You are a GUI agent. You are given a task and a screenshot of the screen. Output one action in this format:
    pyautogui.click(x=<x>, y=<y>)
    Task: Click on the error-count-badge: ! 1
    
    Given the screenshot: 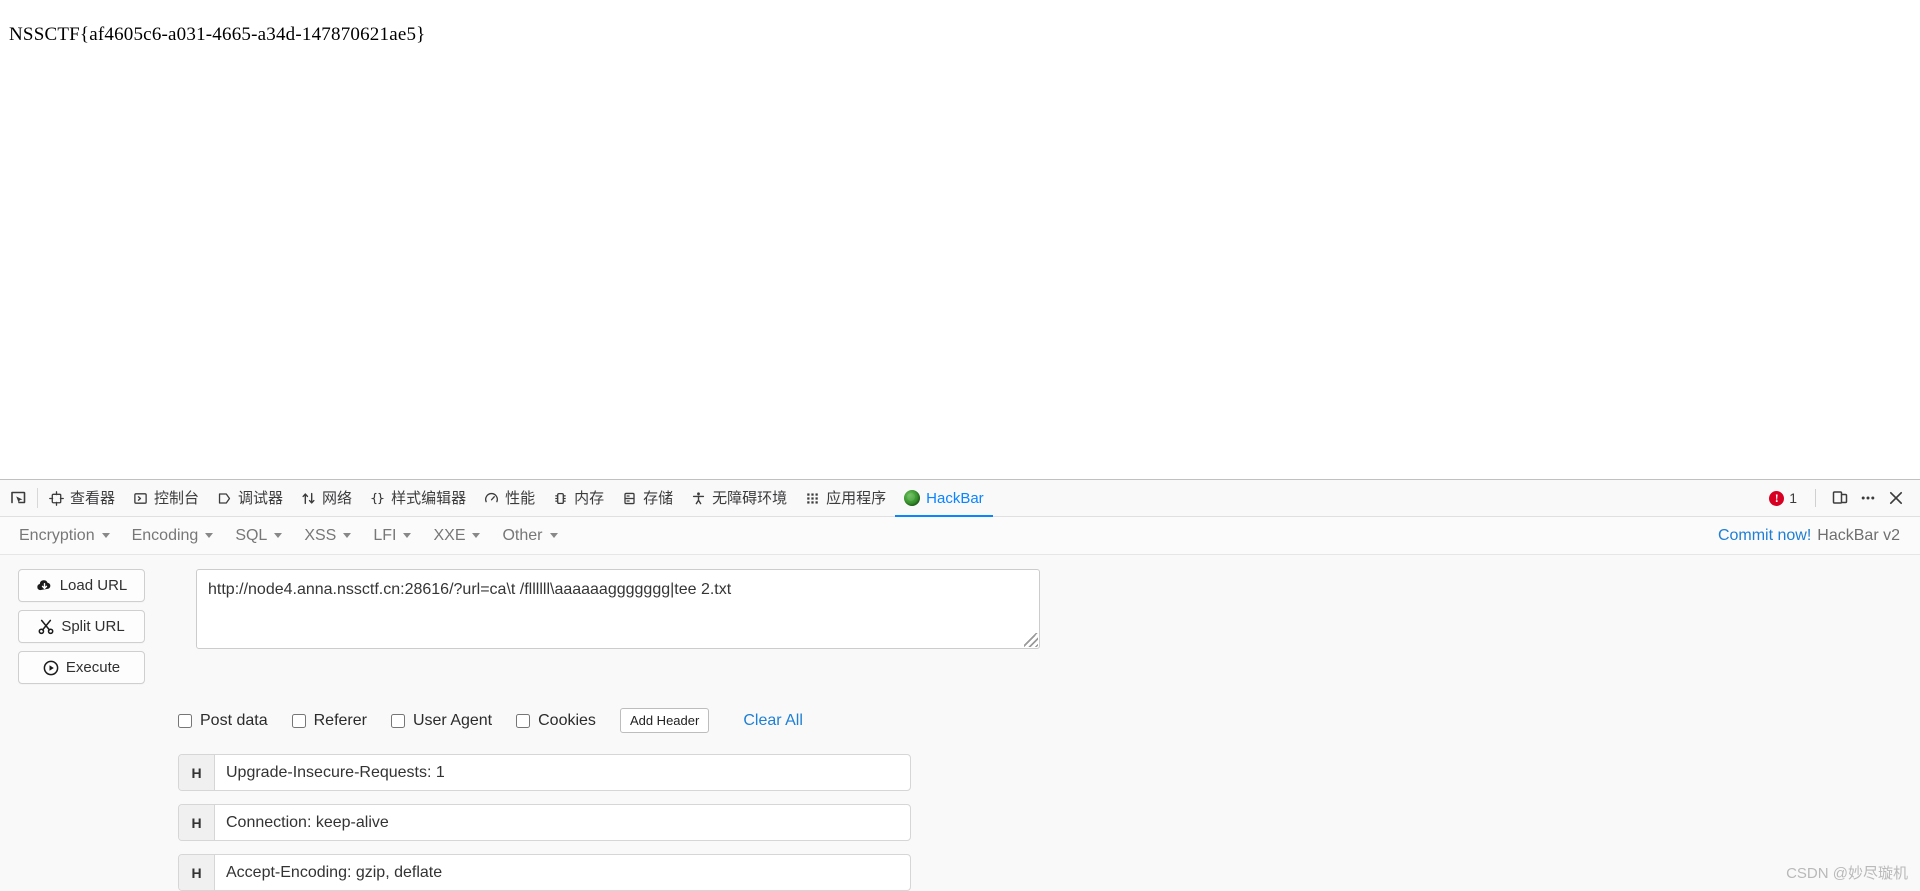 What is the action you would take?
    pyautogui.click(x=1783, y=498)
    